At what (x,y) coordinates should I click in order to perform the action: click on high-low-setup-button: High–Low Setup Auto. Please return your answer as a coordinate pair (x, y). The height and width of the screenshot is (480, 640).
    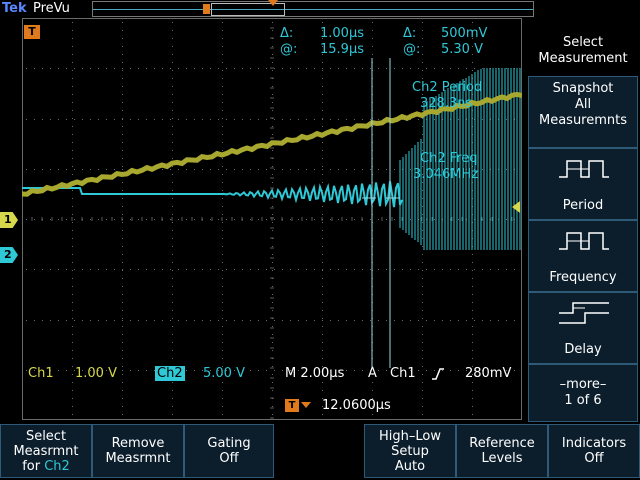
    Looking at the image, I should click on (410, 451).